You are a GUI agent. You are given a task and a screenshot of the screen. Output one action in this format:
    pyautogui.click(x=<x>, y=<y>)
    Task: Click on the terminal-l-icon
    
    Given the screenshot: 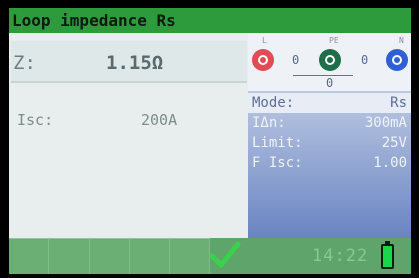 What is the action you would take?
    pyautogui.click(x=263, y=60)
    